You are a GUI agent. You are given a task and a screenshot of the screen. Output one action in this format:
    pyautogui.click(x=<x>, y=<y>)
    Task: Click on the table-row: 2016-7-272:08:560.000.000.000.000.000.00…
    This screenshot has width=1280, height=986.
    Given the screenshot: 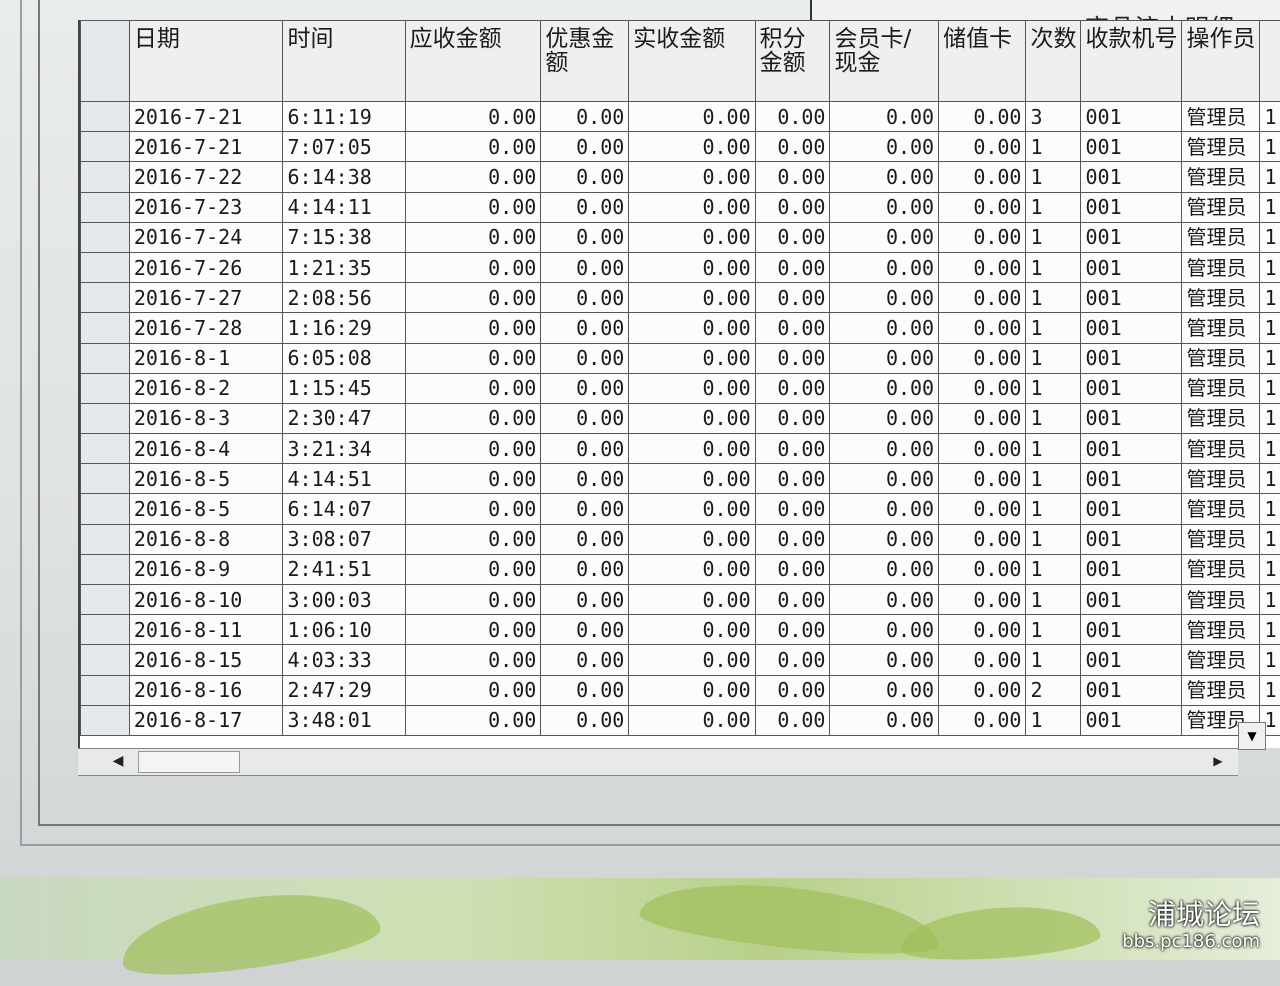 What is the action you would take?
    pyautogui.click(x=680, y=298)
    